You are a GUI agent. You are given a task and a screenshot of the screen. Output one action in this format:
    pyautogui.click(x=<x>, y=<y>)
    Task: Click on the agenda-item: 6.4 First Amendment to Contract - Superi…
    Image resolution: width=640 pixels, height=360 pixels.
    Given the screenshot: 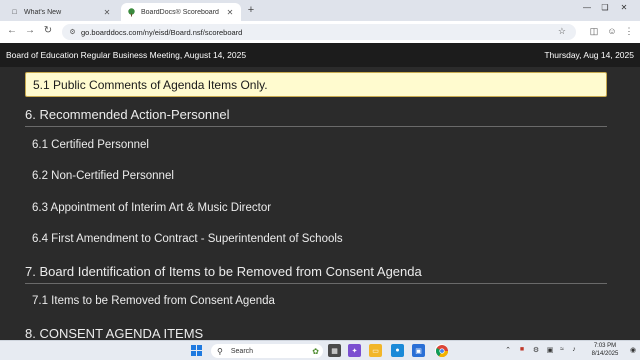 What is the action you would take?
    pyautogui.click(x=187, y=239)
    